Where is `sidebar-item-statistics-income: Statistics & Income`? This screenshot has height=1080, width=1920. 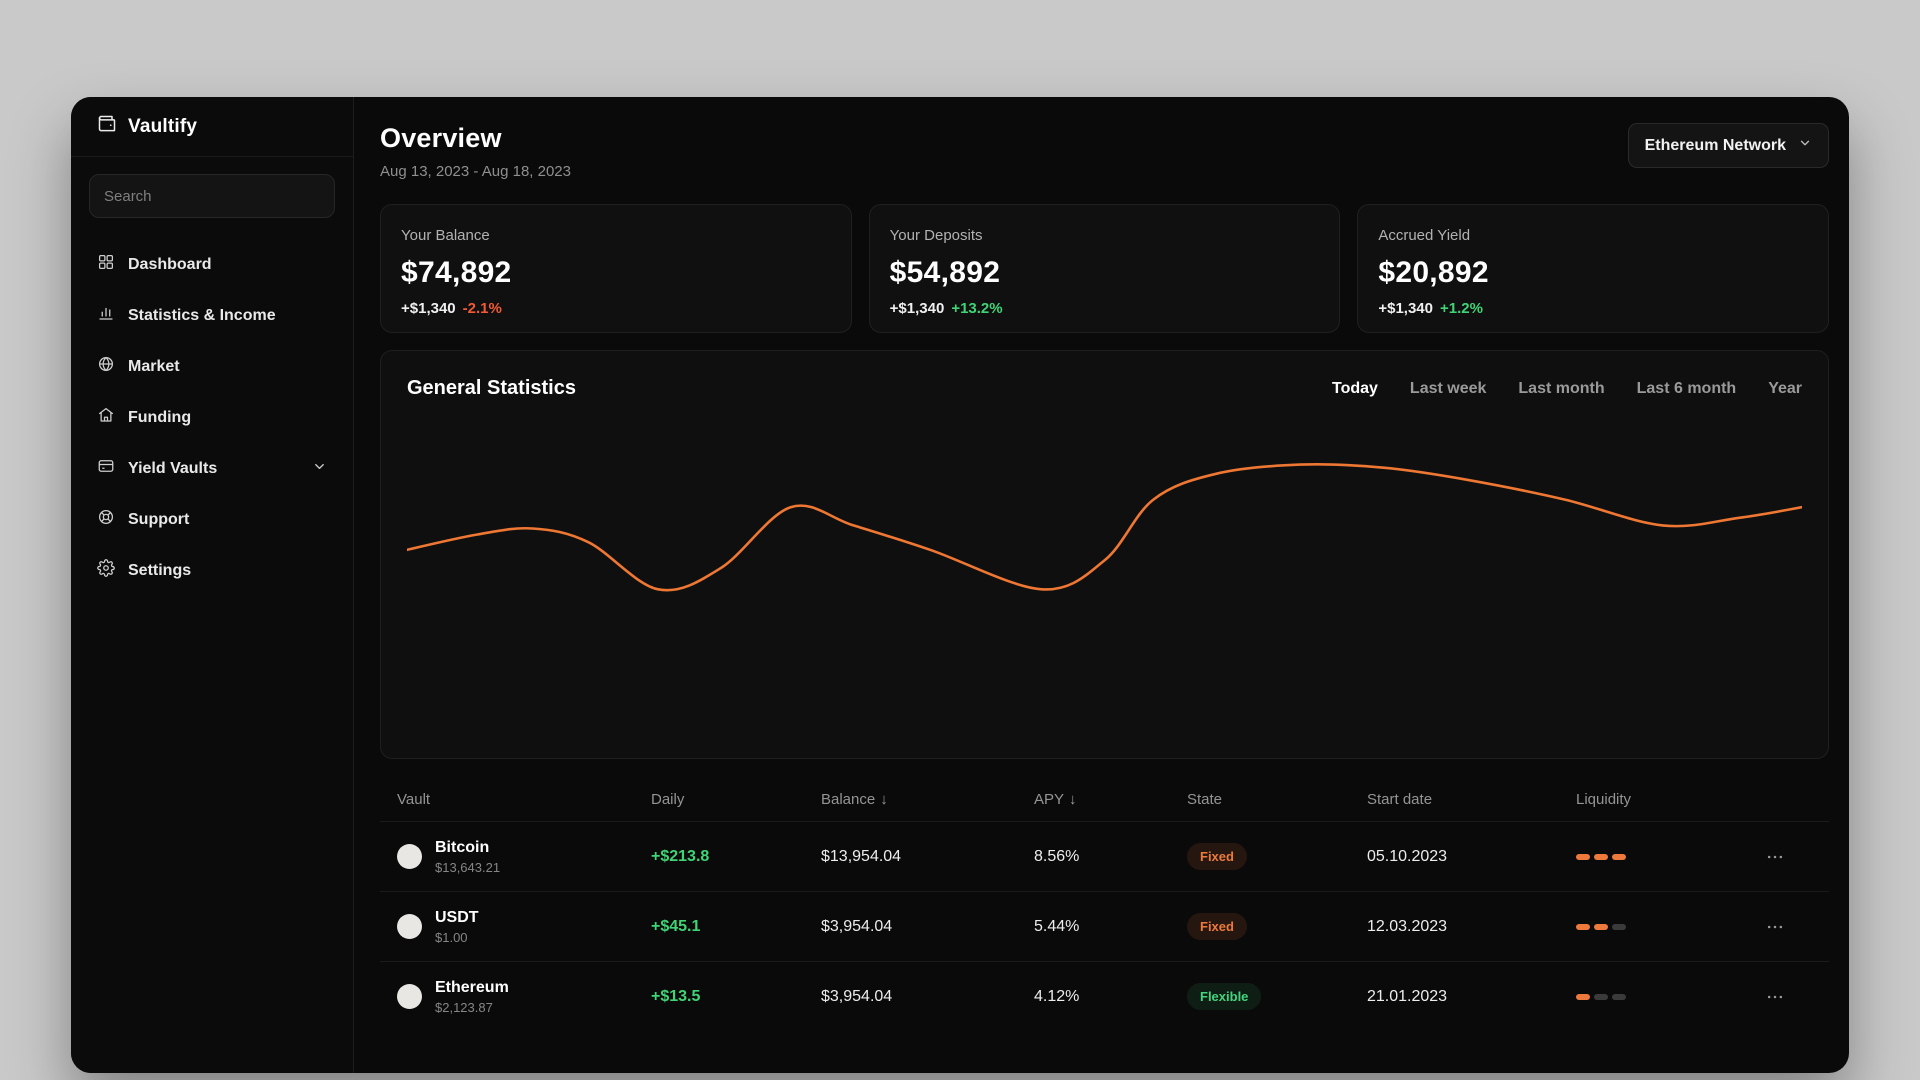 sidebar-item-statistics-income: Statistics & Income is located at coordinates (212, 315).